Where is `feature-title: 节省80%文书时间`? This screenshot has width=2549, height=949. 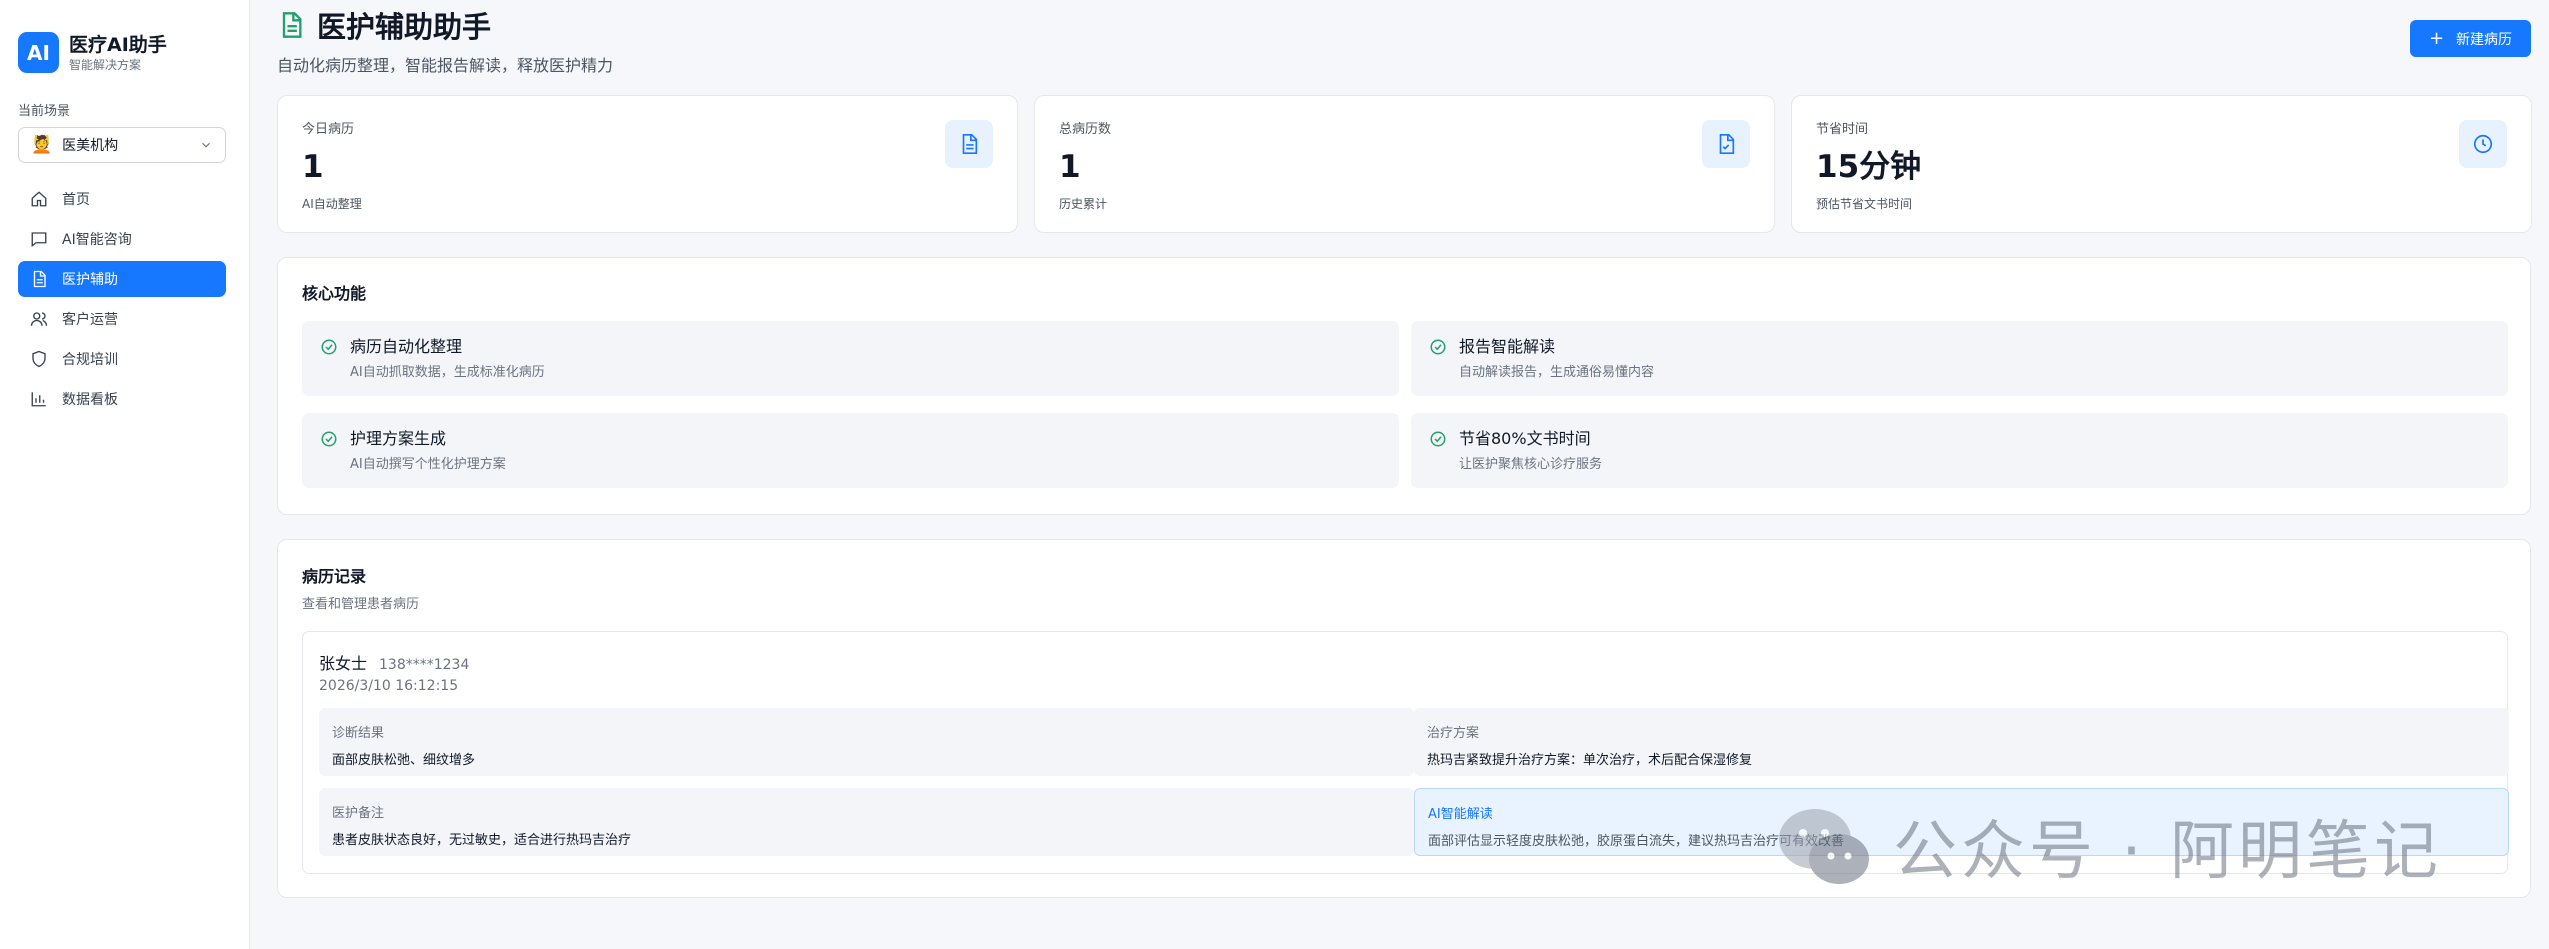 feature-title: 节省80%文书时间 is located at coordinates (1525, 438).